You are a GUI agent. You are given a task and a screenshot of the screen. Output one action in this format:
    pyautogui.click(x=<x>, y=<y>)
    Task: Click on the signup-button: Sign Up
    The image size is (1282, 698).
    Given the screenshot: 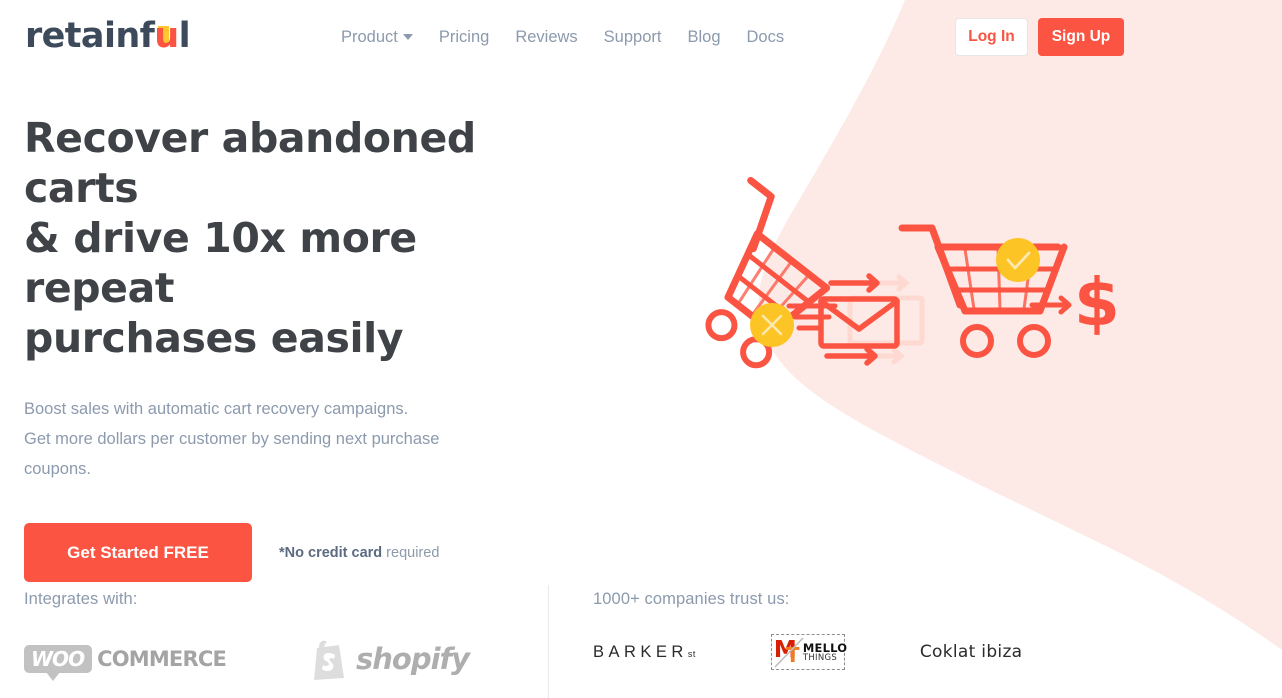 What is the action you would take?
    pyautogui.click(x=1081, y=37)
    